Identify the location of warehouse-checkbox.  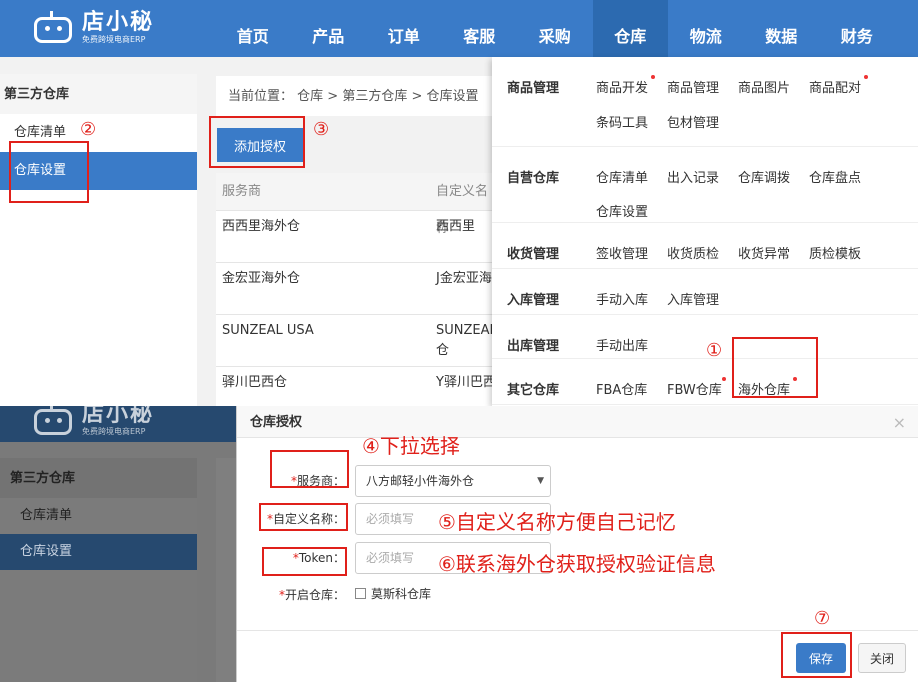
(360, 593).